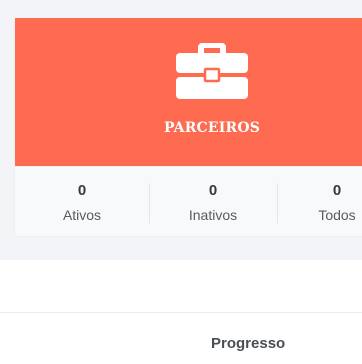 This screenshot has width=362, height=364. I want to click on column-header-progress: Progresso, so click(248, 343).